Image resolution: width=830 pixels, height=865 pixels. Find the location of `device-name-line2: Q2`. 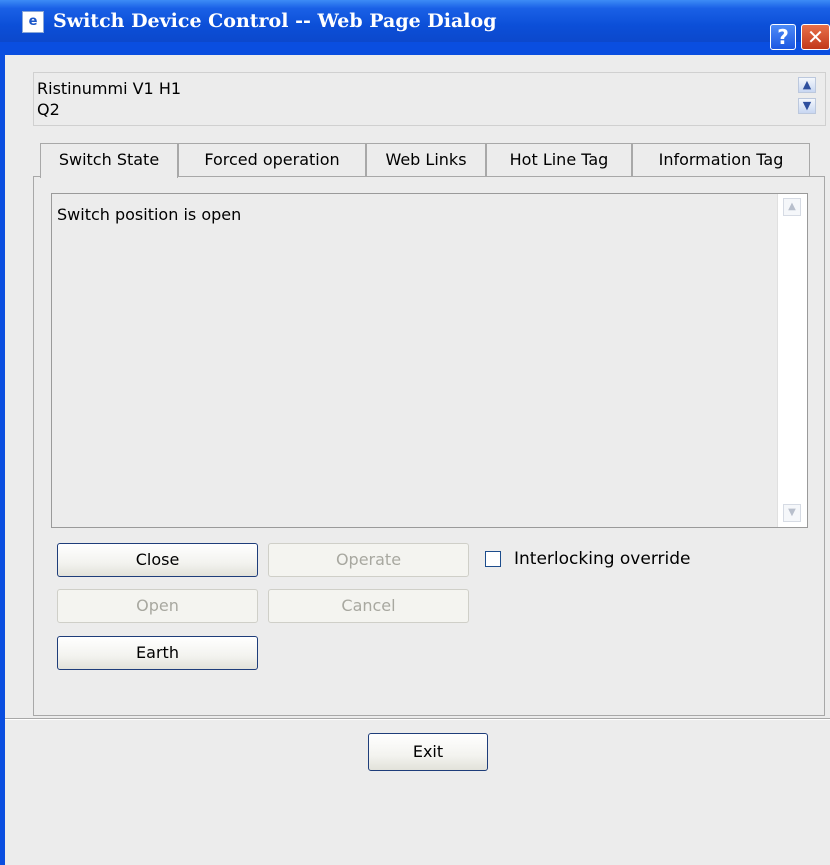

device-name-line2: Q2 is located at coordinates (48, 109).